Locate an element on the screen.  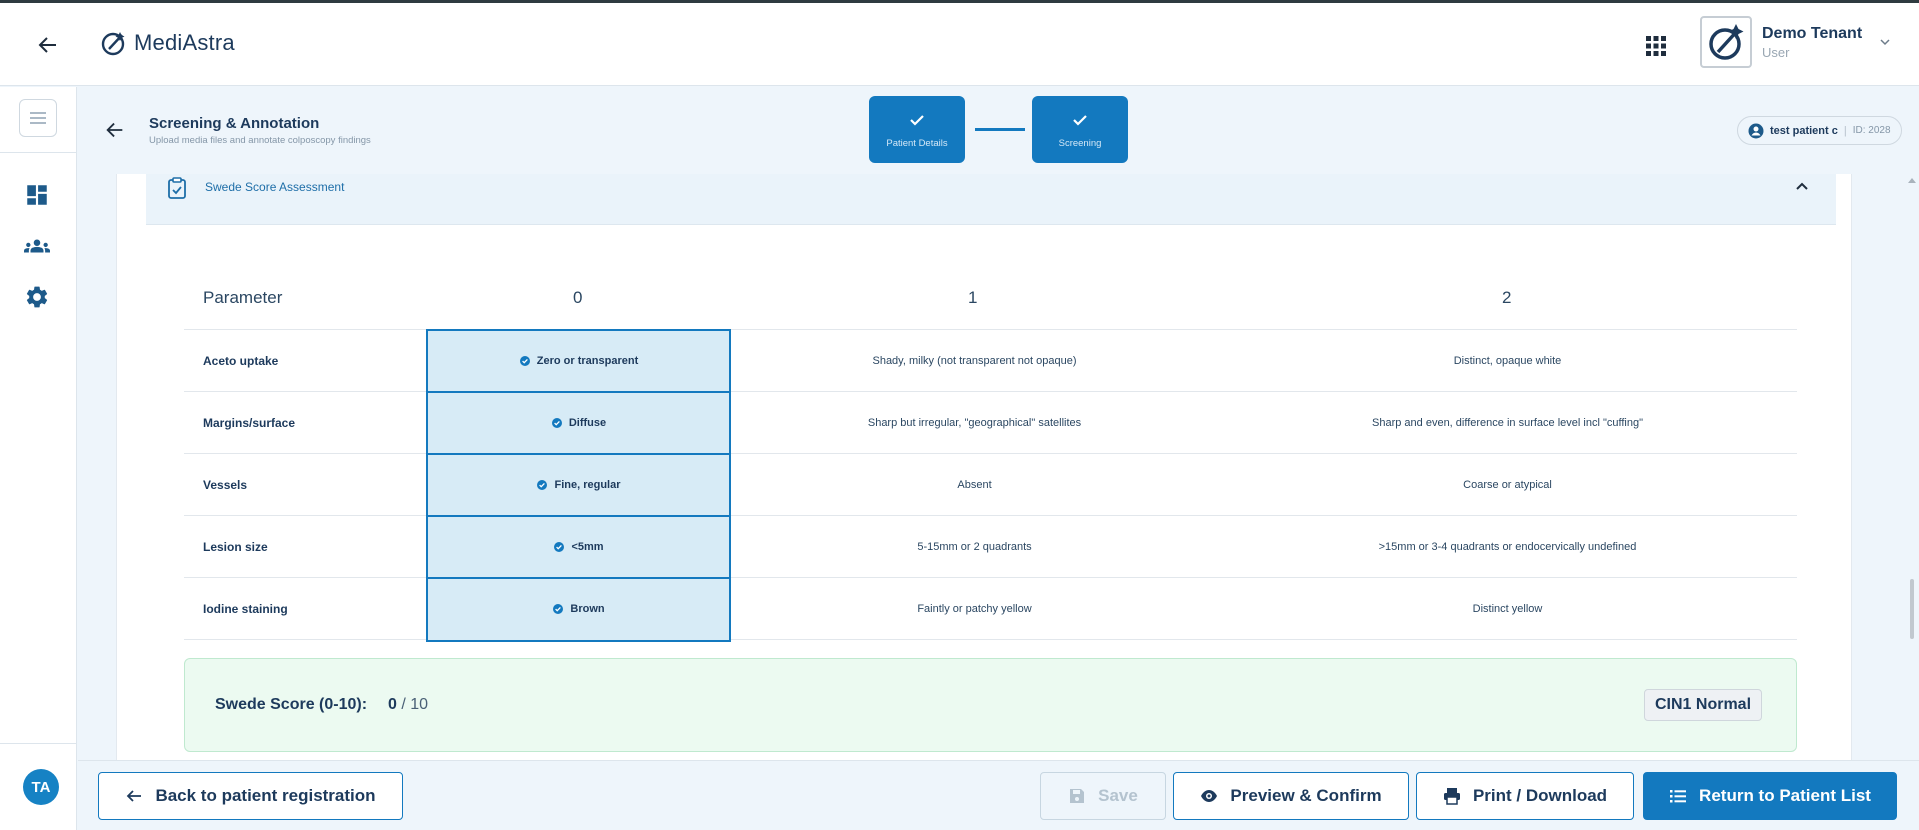
score-number: 0 is located at coordinates (392, 704).